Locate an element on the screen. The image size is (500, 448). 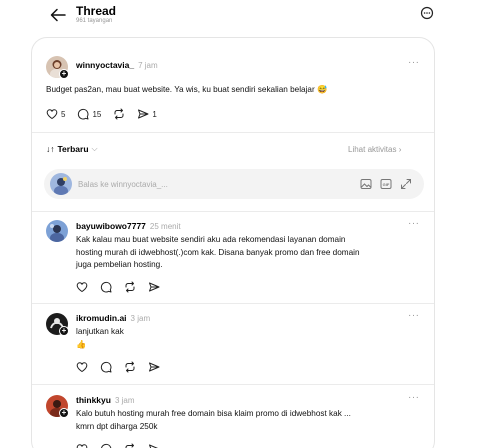
my-avatar is located at coordinates (61, 184).